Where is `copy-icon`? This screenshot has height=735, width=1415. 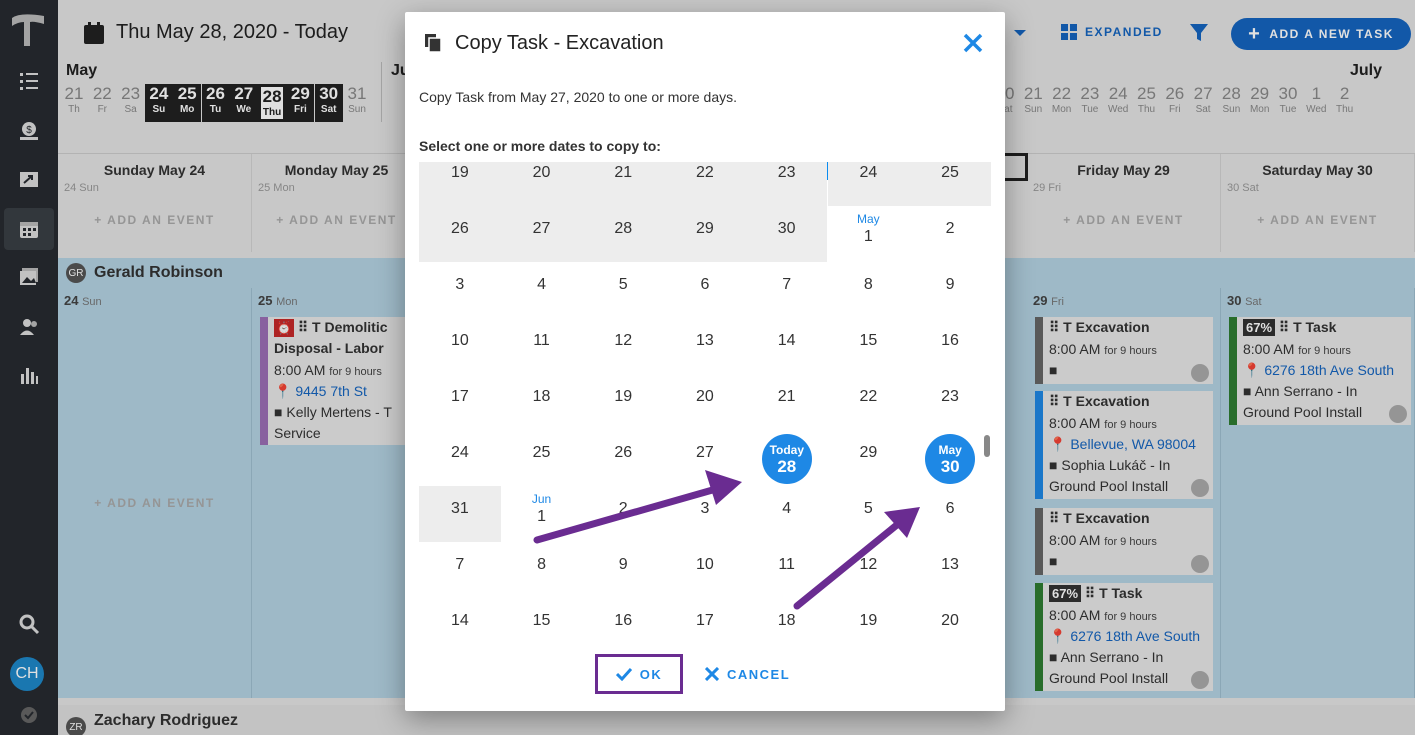 copy-icon is located at coordinates (433, 43).